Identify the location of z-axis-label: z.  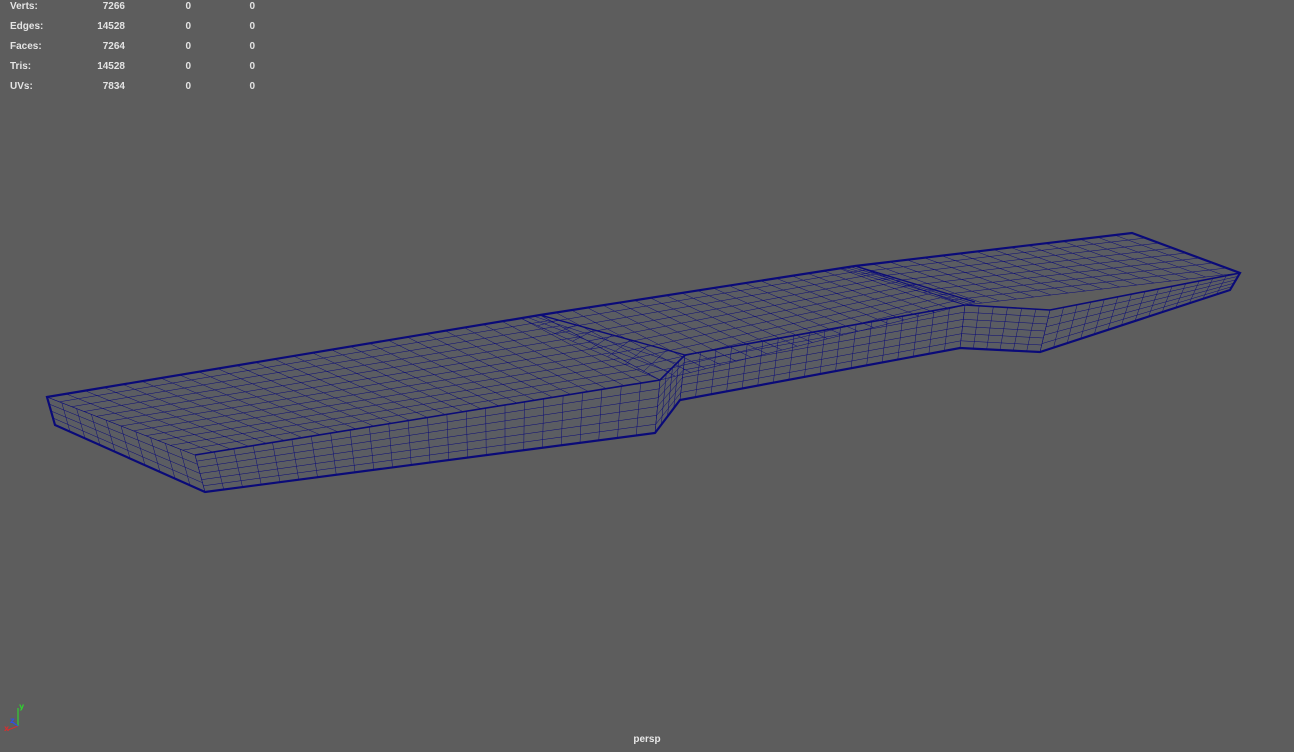
(12, 720).